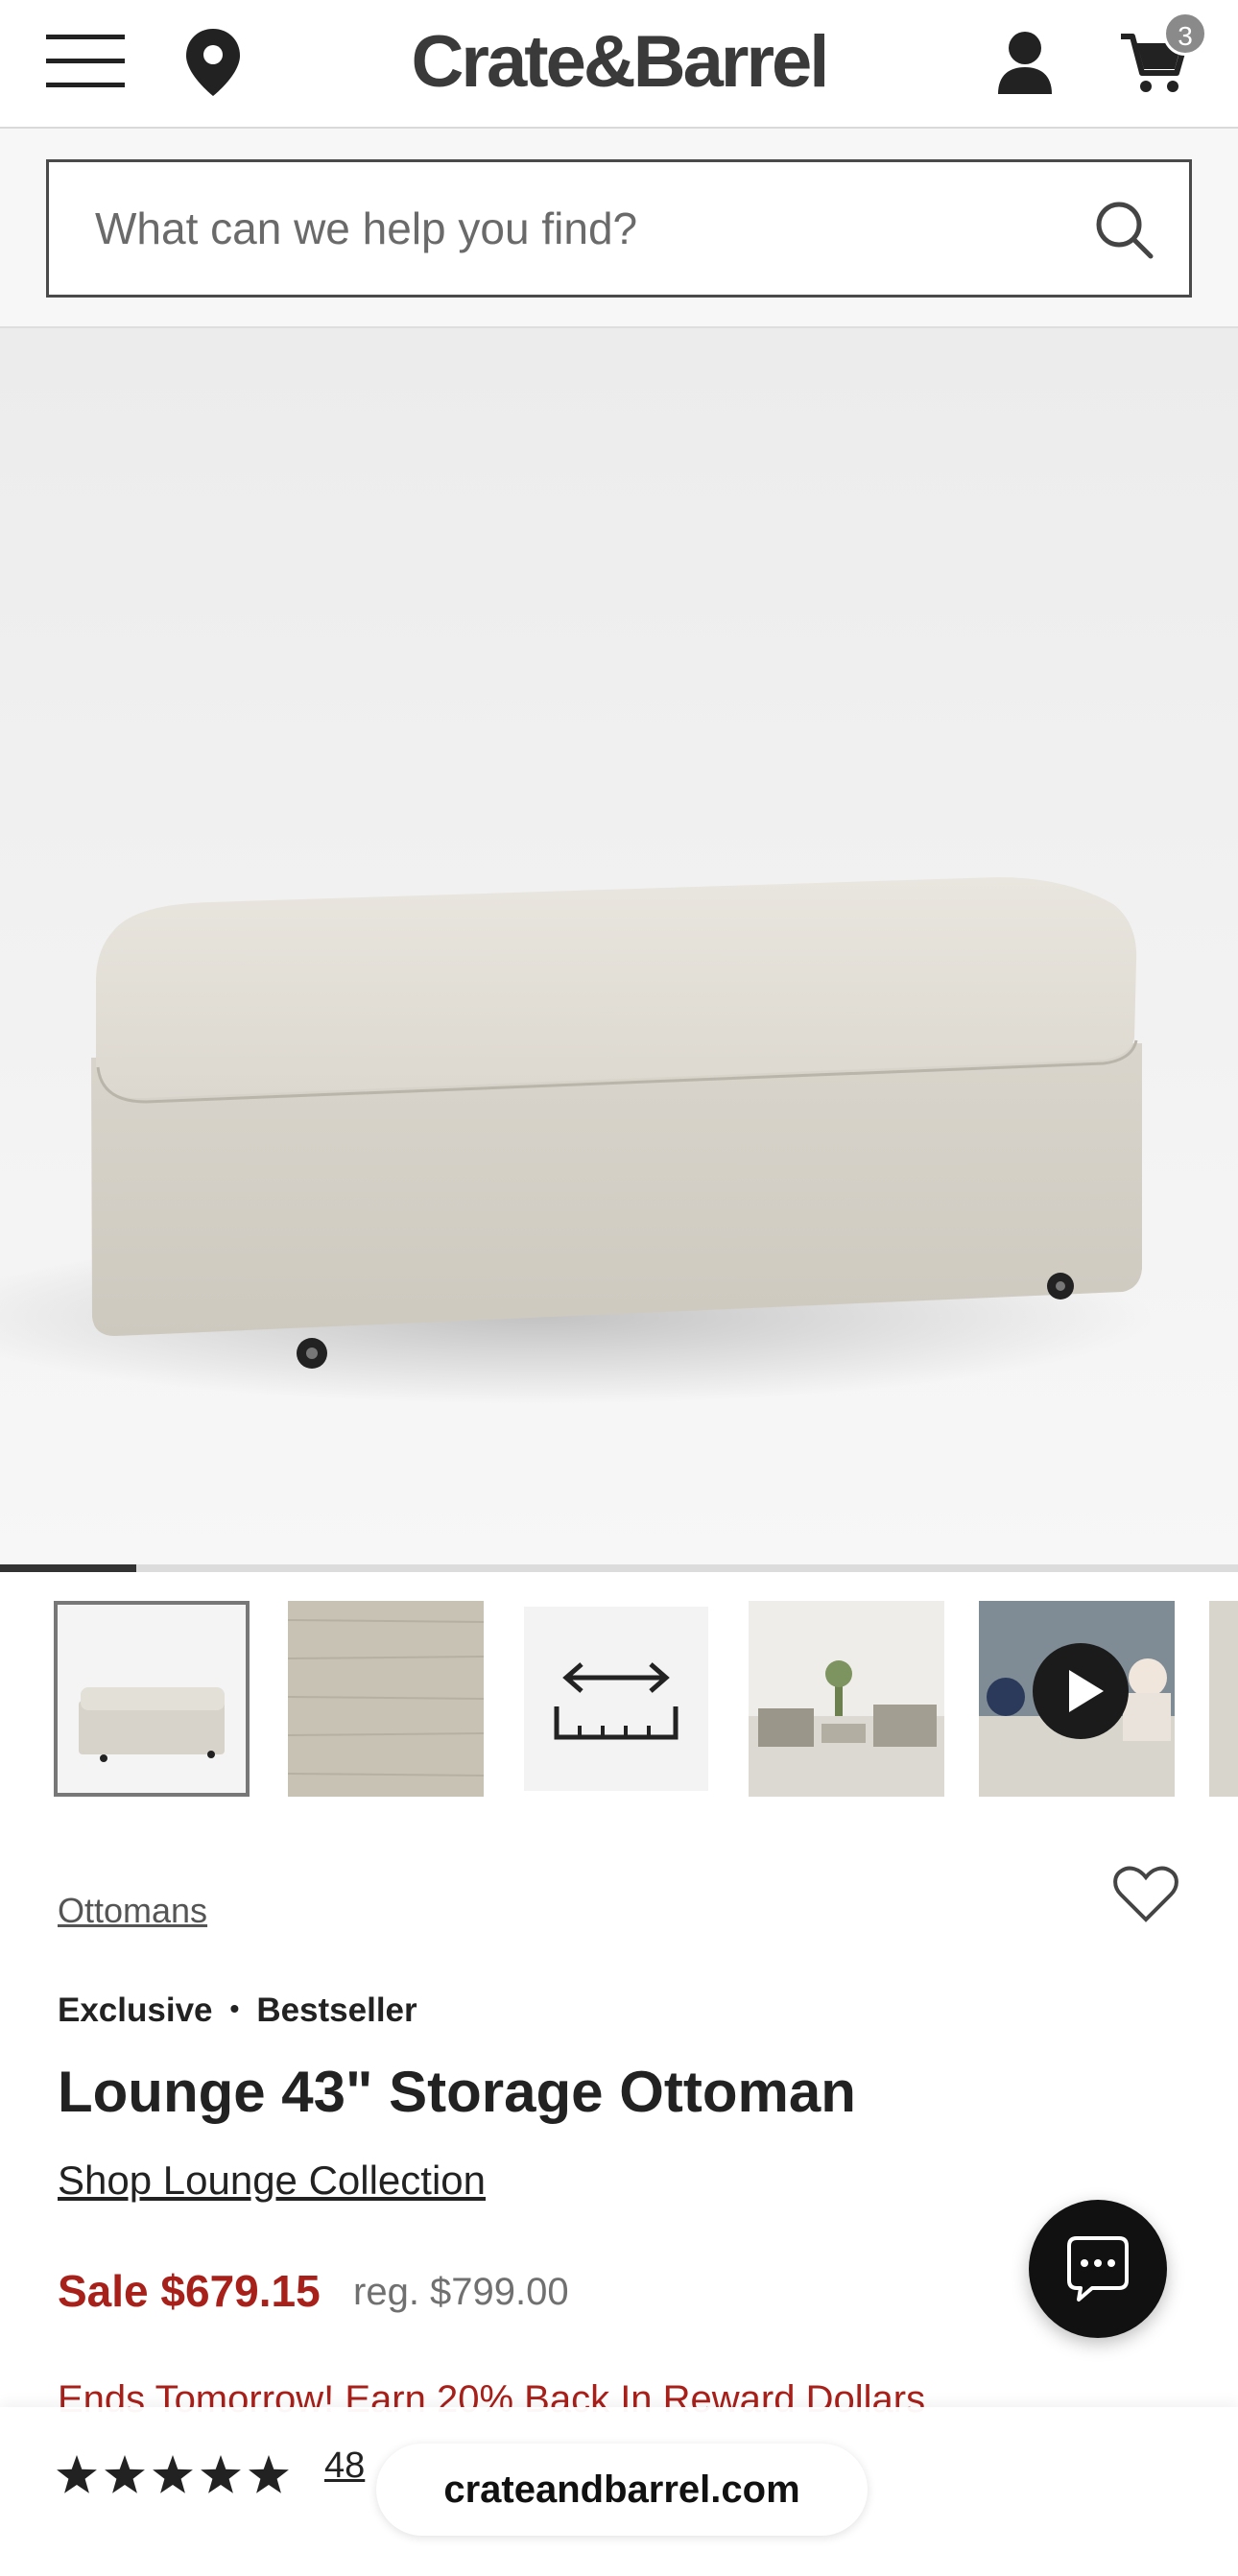 Image resolution: width=1238 pixels, height=2576 pixels. What do you see at coordinates (622, 2490) in the screenshot?
I see `browser-url-bar: crateandbarrel.com` at bounding box center [622, 2490].